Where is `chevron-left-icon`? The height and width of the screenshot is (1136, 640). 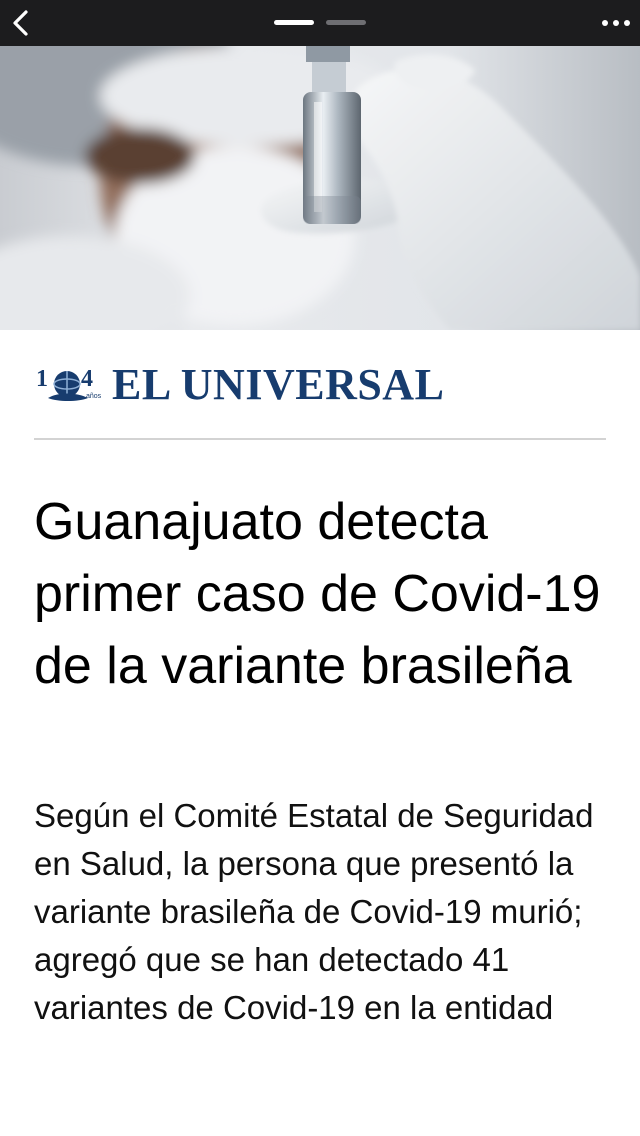 chevron-left-icon is located at coordinates (20, 23).